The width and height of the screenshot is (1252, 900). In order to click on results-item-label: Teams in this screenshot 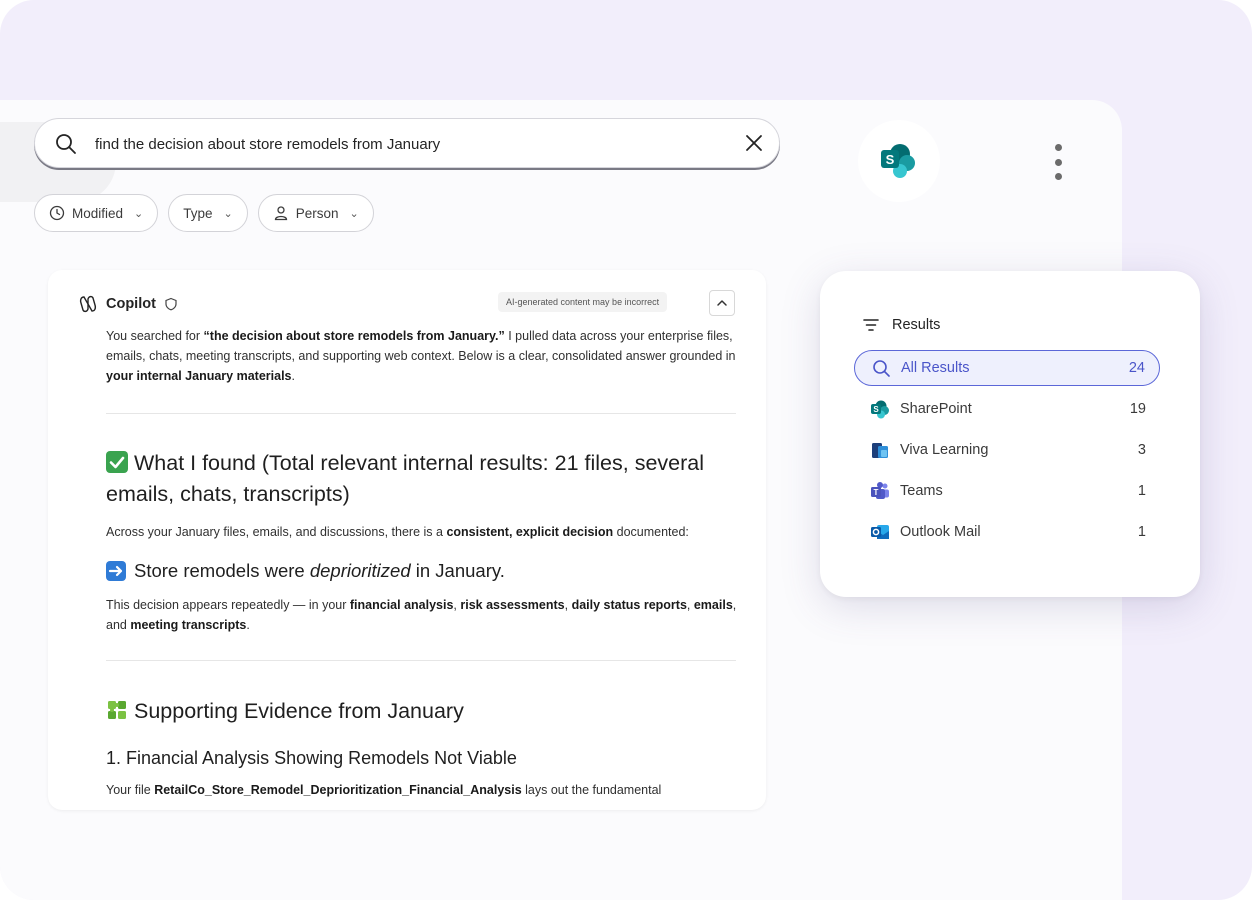, I will do `click(921, 491)`.